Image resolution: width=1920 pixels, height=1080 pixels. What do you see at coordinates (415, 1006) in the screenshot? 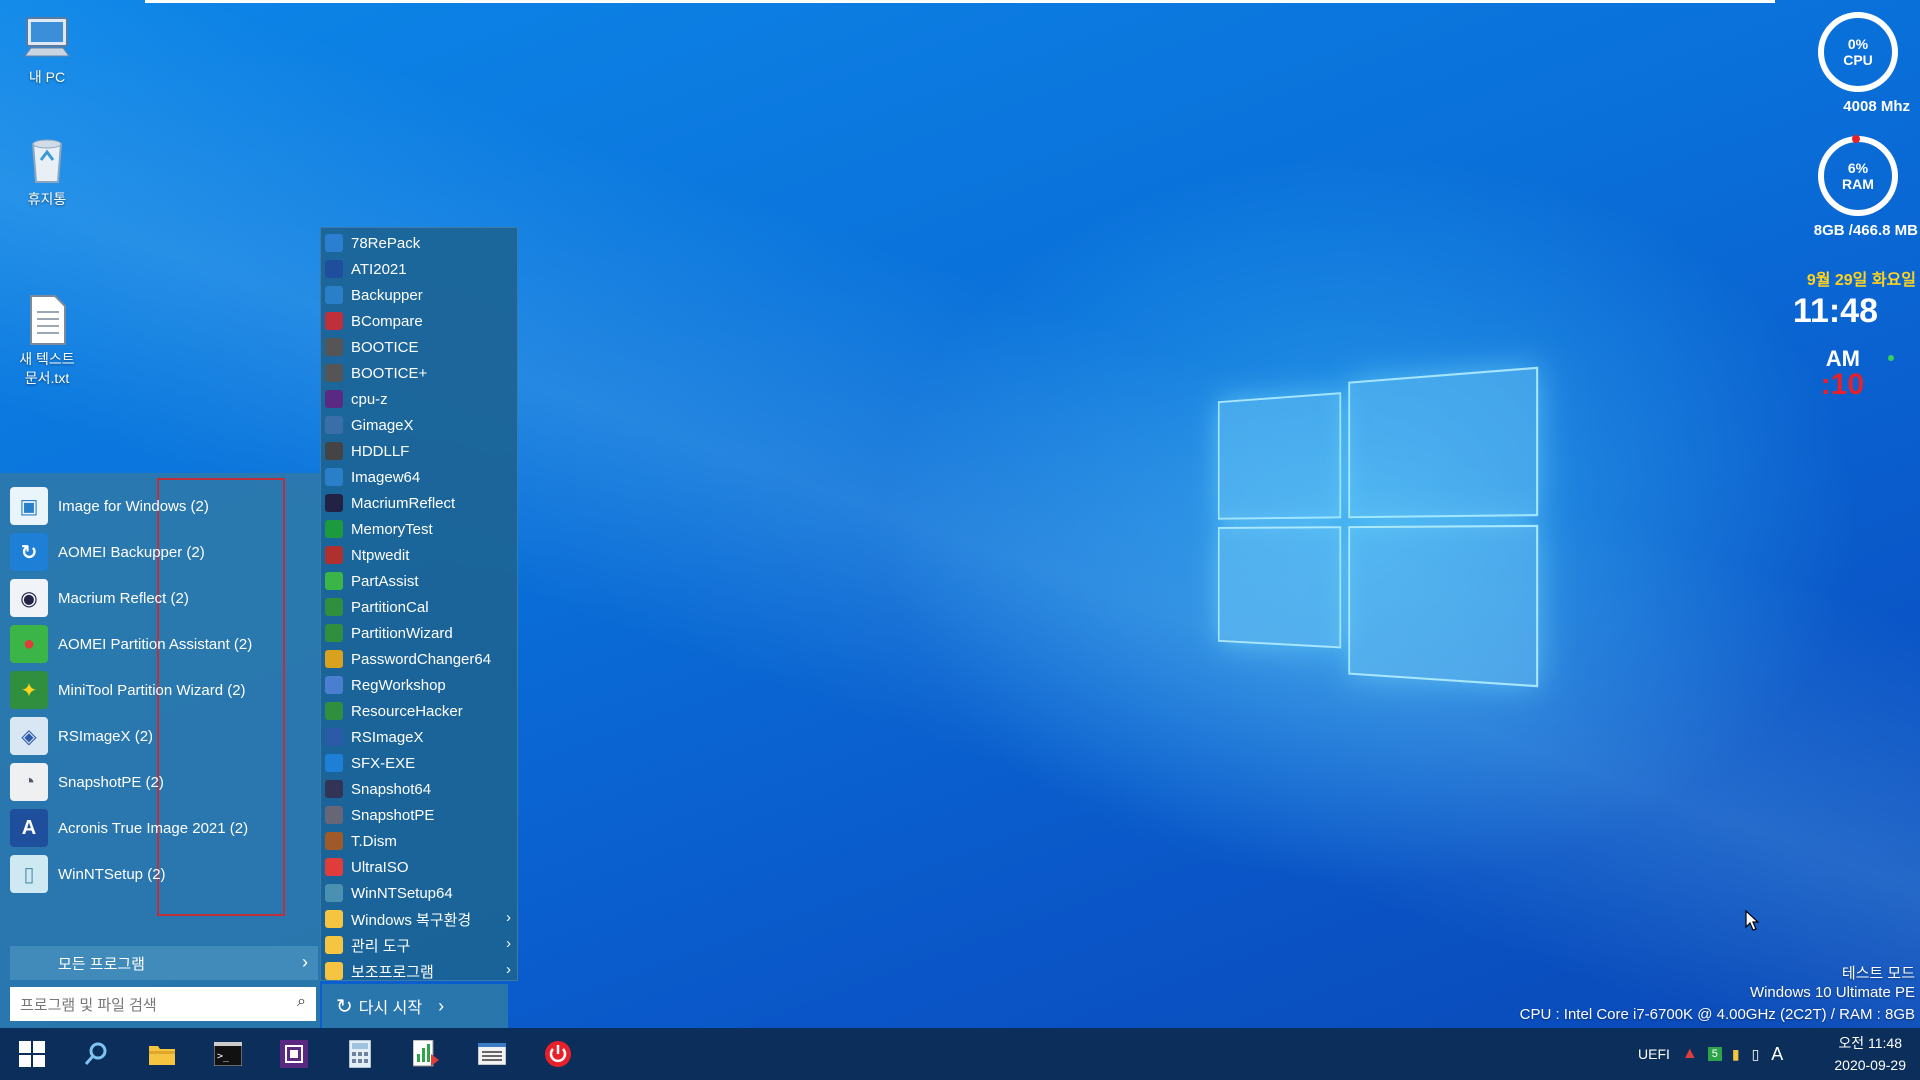
I see `restart-button: ↻ 다시 시작 ›` at bounding box center [415, 1006].